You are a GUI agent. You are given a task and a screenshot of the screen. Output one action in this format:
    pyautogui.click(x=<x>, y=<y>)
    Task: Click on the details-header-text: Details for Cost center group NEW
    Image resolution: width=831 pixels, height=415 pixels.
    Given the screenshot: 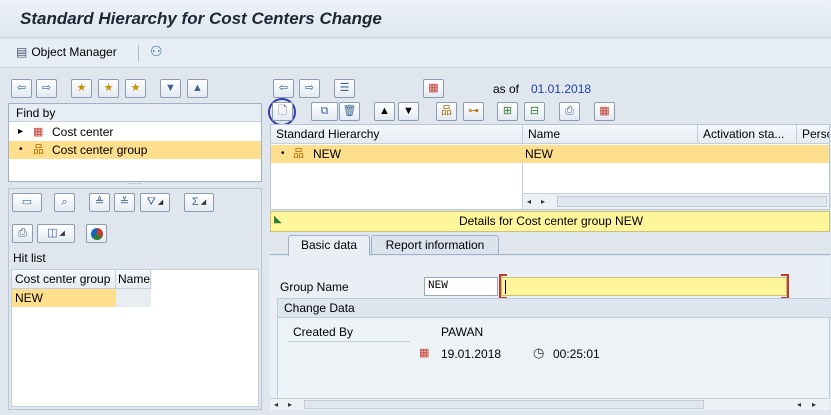 What is the action you would take?
    pyautogui.click(x=551, y=221)
    